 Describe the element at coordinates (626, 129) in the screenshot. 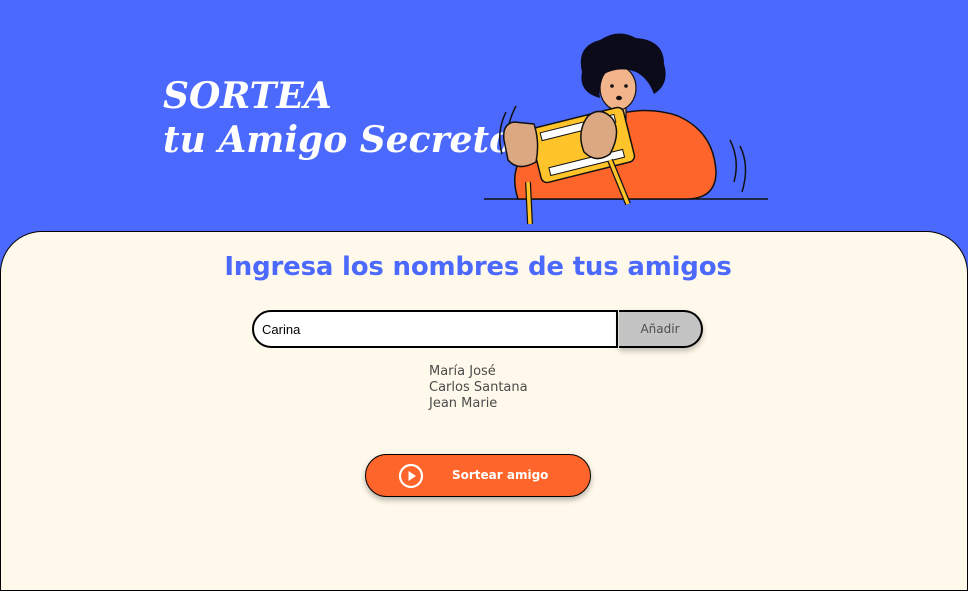

I see `person-playing-game-icon` at that location.